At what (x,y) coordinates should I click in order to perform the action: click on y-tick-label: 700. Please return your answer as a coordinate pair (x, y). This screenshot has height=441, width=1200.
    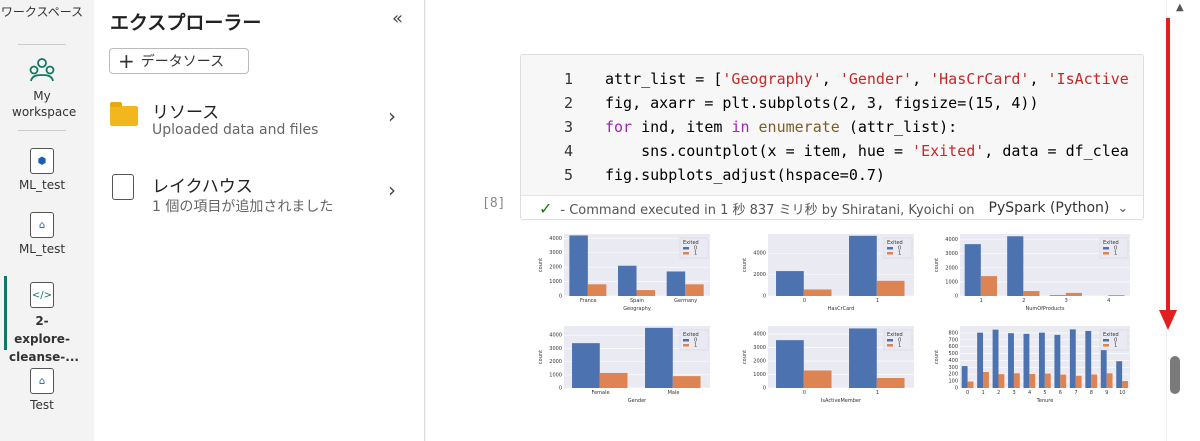
    Looking at the image, I should click on (953, 340).